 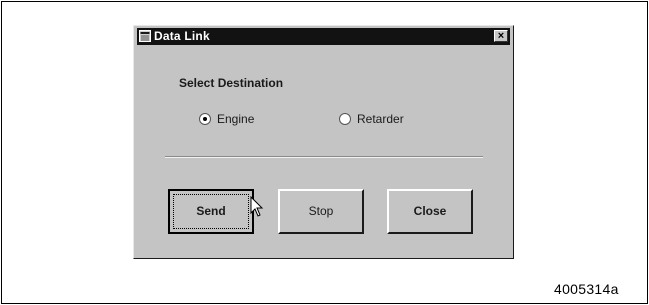 I want to click on close-button-label: Close, so click(x=430, y=211).